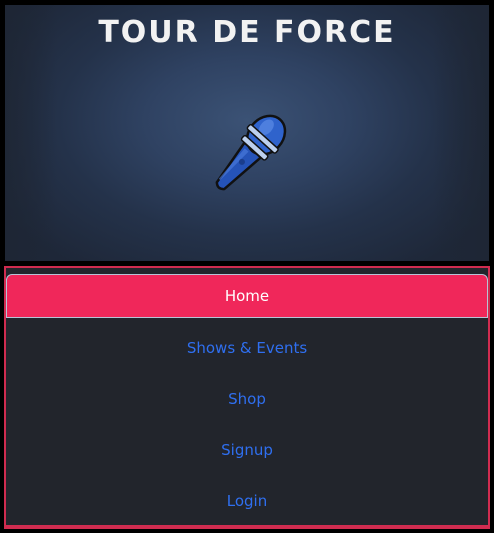 This screenshot has height=533, width=494. What do you see at coordinates (247, 348) in the screenshot?
I see `nav-item-shows-events: Shows & Events` at bounding box center [247, 348].